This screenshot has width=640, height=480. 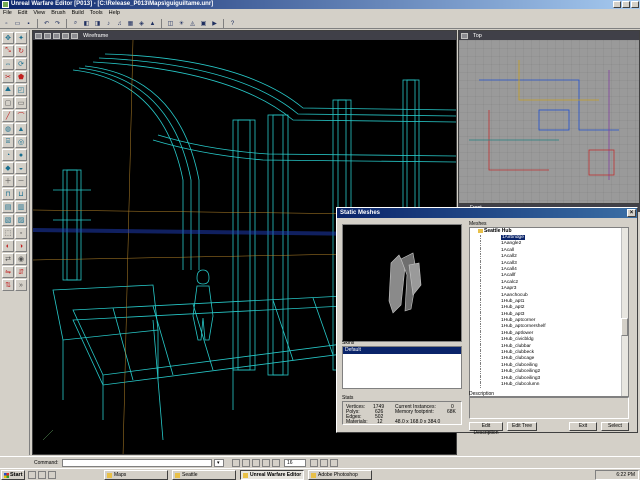 I want to click on edit-description-button: Edit Description, so click(x=486, y=429).